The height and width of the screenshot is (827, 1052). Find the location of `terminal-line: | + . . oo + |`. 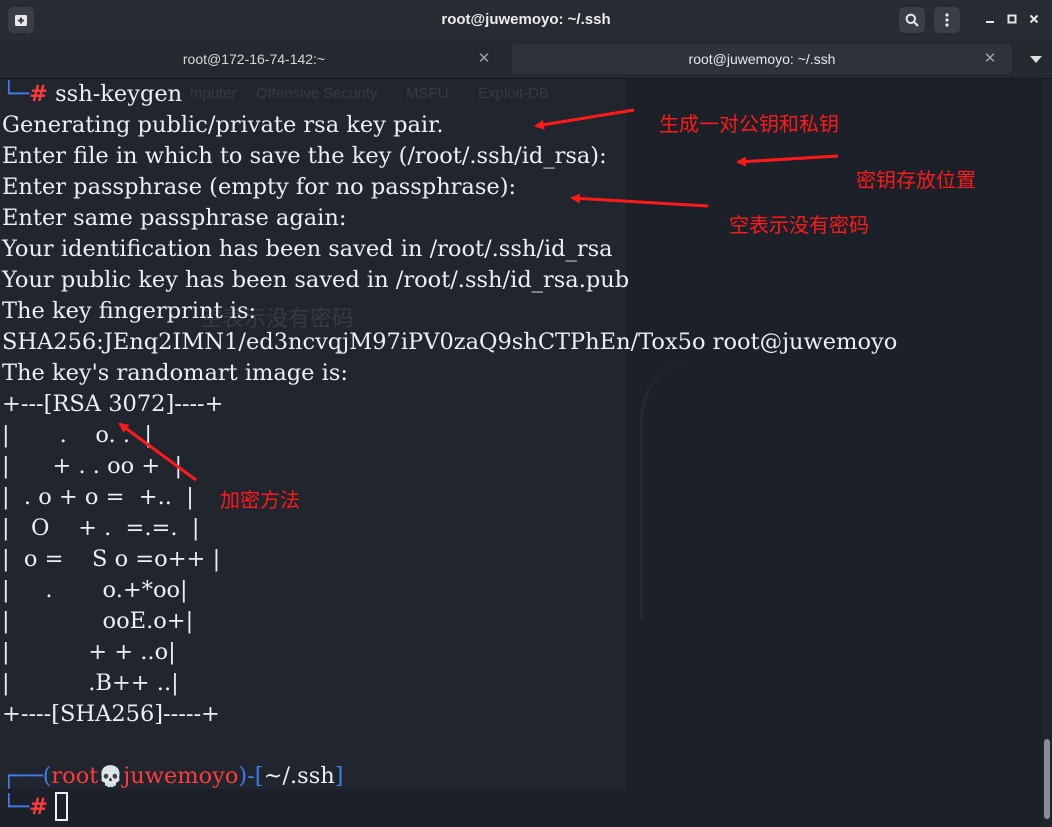

terminal-line: | + . . oo + | is located at coordinates (517, 466).